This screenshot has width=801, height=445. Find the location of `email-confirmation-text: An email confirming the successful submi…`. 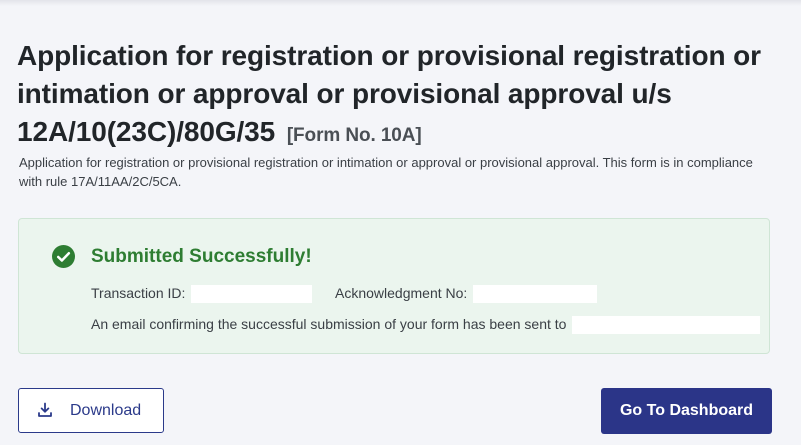

email-confirmation-text: An email confirming the successful submi… is located at coordinates (329, 324).